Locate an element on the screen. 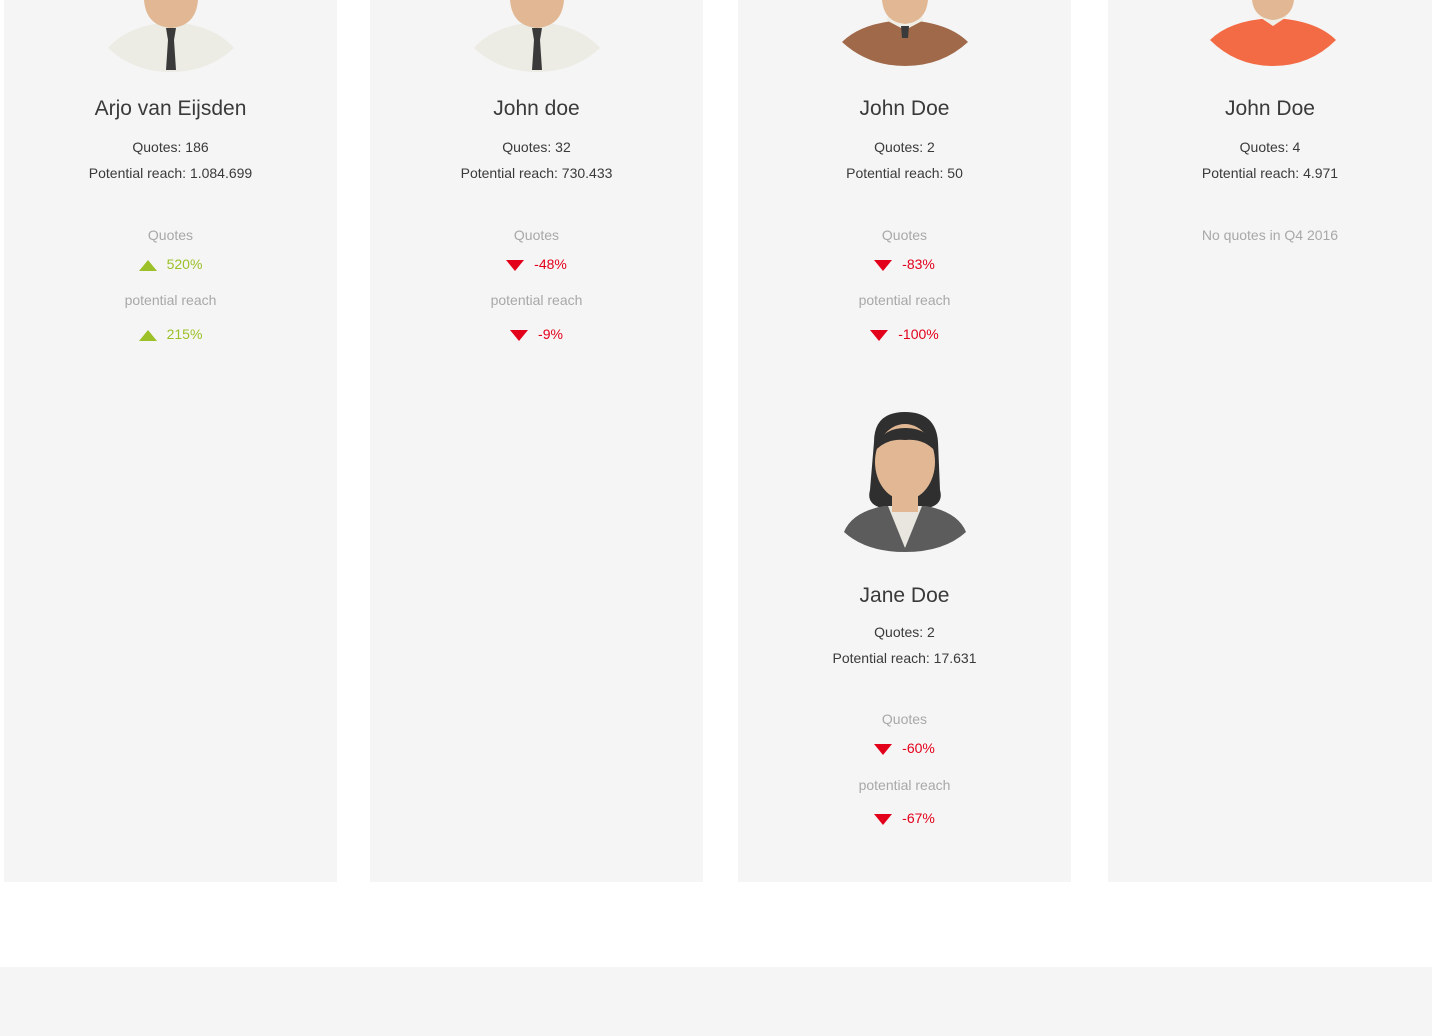 This screenshot has height=1036, width=1432. quotes-change: 520% is located at coordinates (170, 264).